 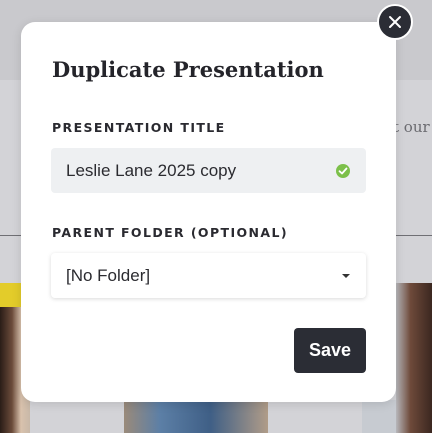 I want to click on chevron-down-icon, so click(x=346, y=276).